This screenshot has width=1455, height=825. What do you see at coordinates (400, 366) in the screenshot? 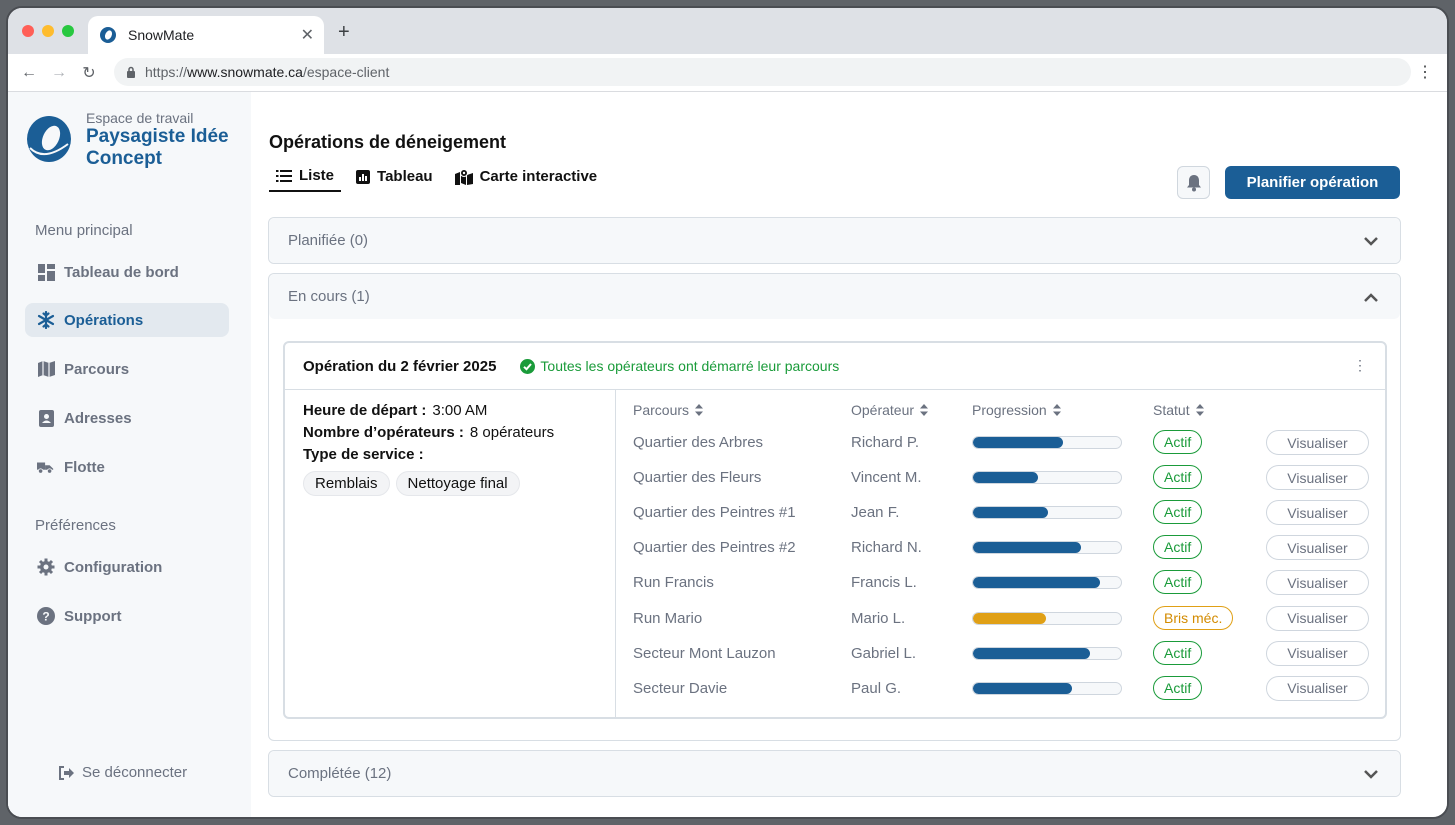
I see `operation-title: Opération du 2 février 2025` at bounding box center [400, 366].